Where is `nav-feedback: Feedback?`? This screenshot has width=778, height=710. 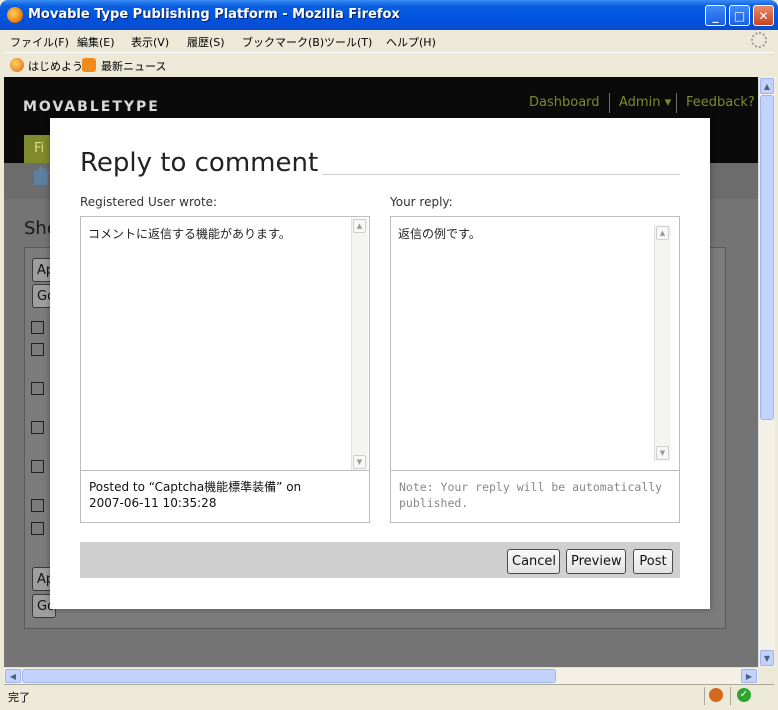
nav-feedback: Feedback? is located at coordinates (720, 102).